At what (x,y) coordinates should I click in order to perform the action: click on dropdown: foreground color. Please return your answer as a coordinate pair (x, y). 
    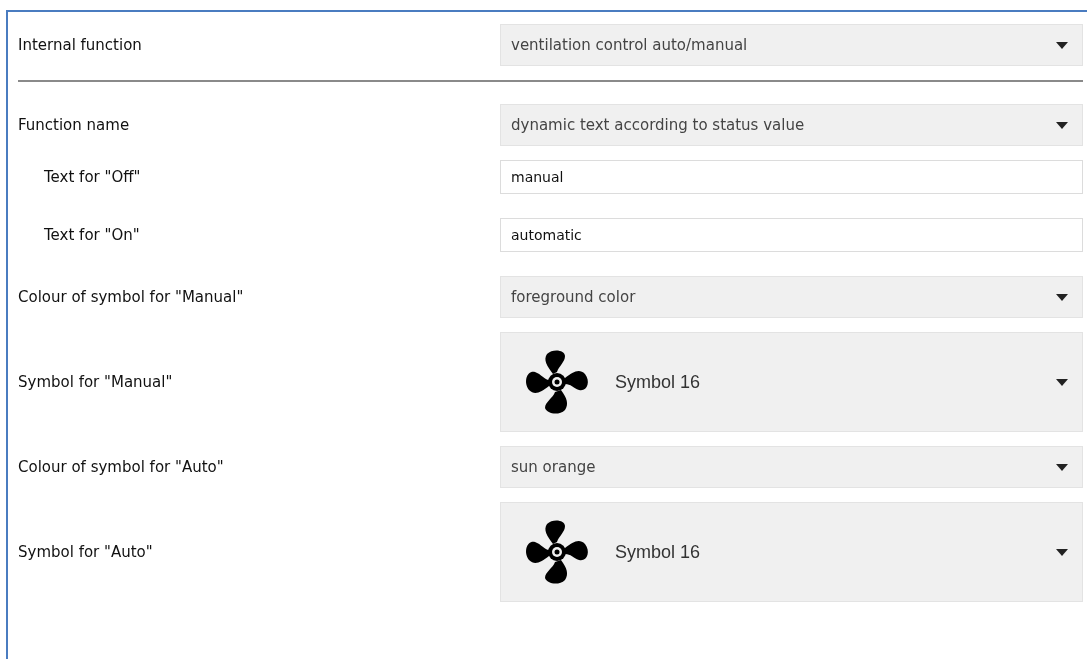
    Looking at the image, I should click on (791, 297).